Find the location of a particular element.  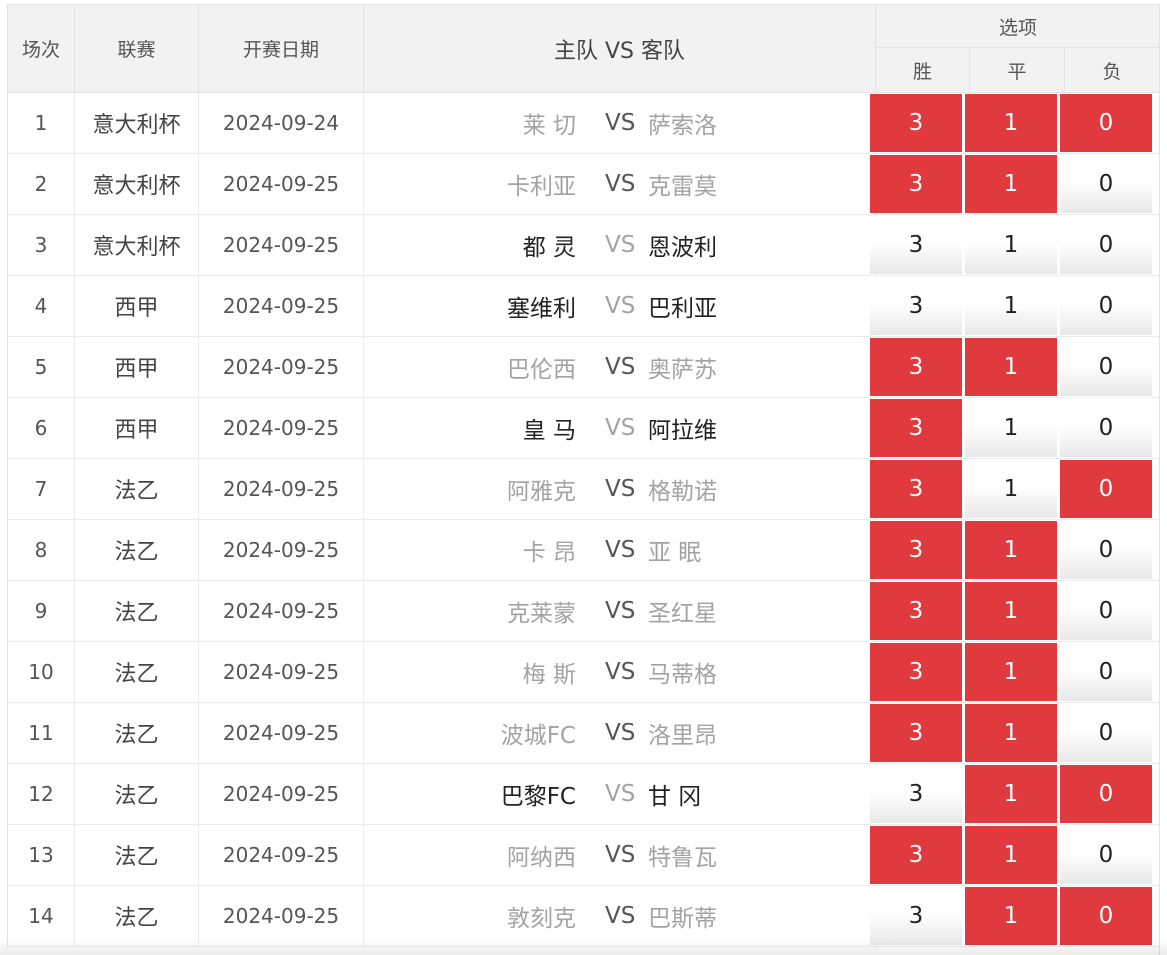

table-row: 1 意大利杯 2024-09-24 莱 切 VS 萨索洛 3 1 0 is located at coordinates (584, 123).